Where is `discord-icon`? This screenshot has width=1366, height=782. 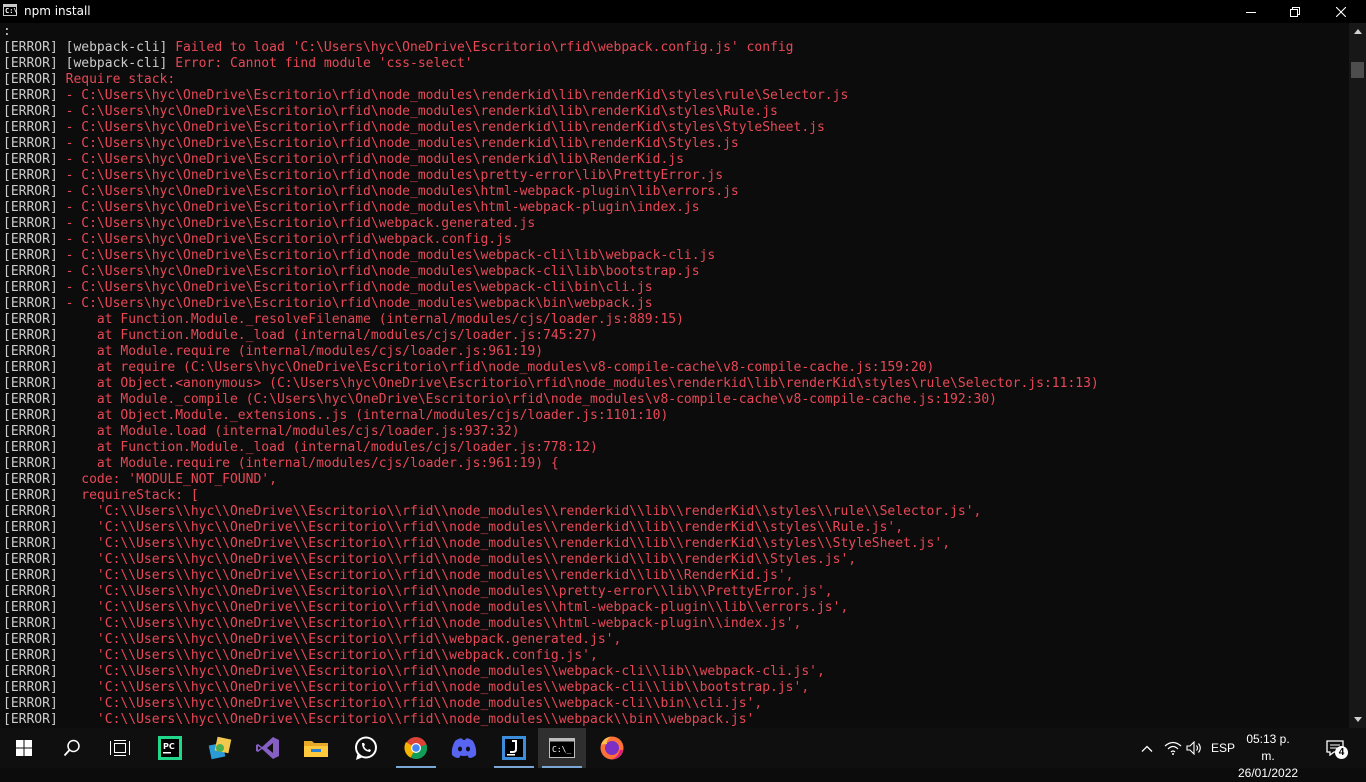
discord-icon is located at coordinates (464, 748).